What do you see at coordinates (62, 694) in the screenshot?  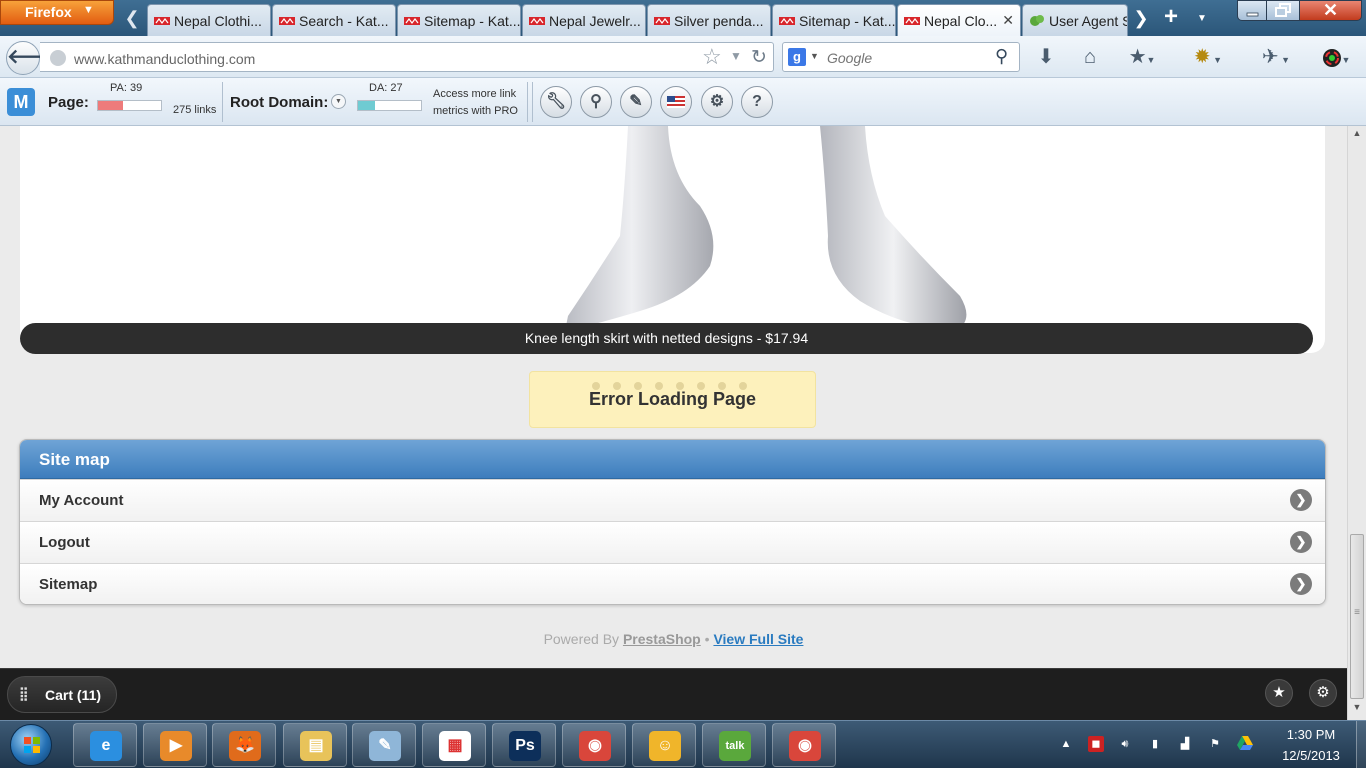 I see `cart-button: ⣿ Cart (11)` at bounding box center [62, 694].